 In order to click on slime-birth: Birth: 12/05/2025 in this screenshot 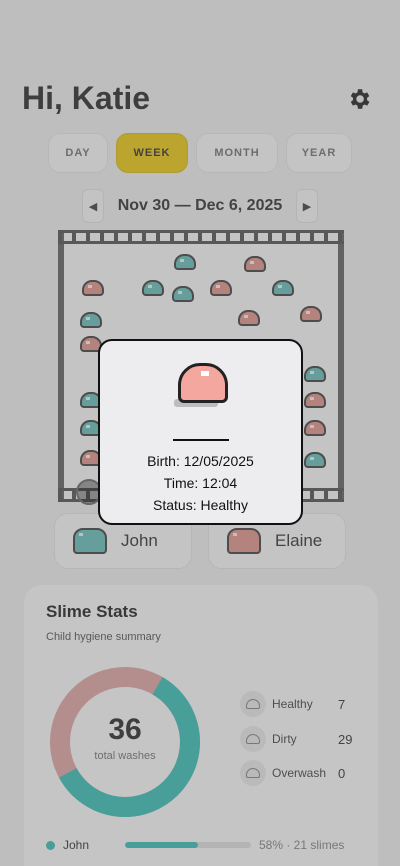, I will do `click(200, 461)`.